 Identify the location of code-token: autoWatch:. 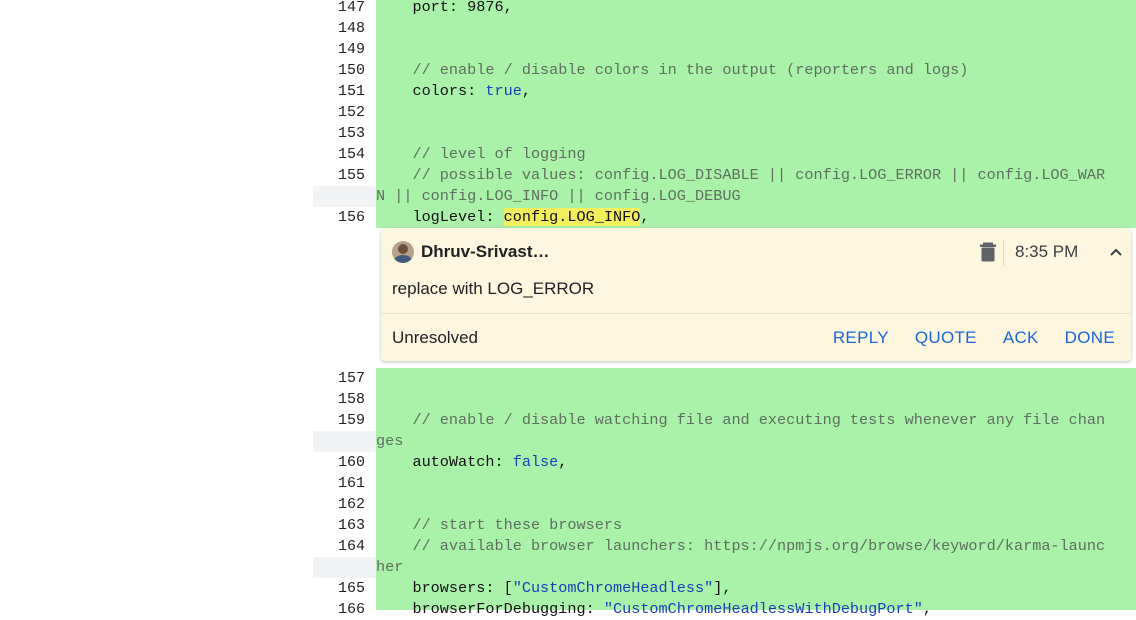
(444, 462).